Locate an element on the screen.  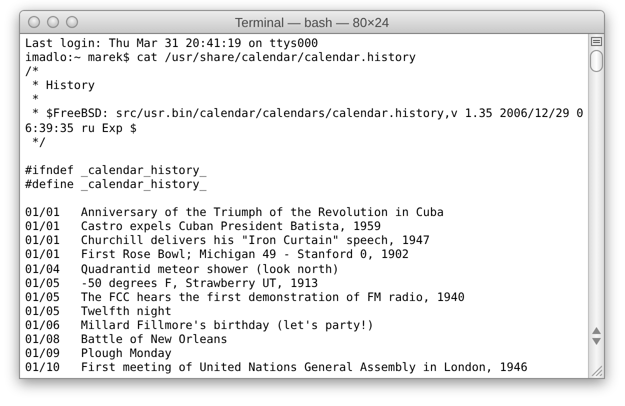
terminal-line: 01/08 Battle of New Orleans is located at coordinates (126, 339).